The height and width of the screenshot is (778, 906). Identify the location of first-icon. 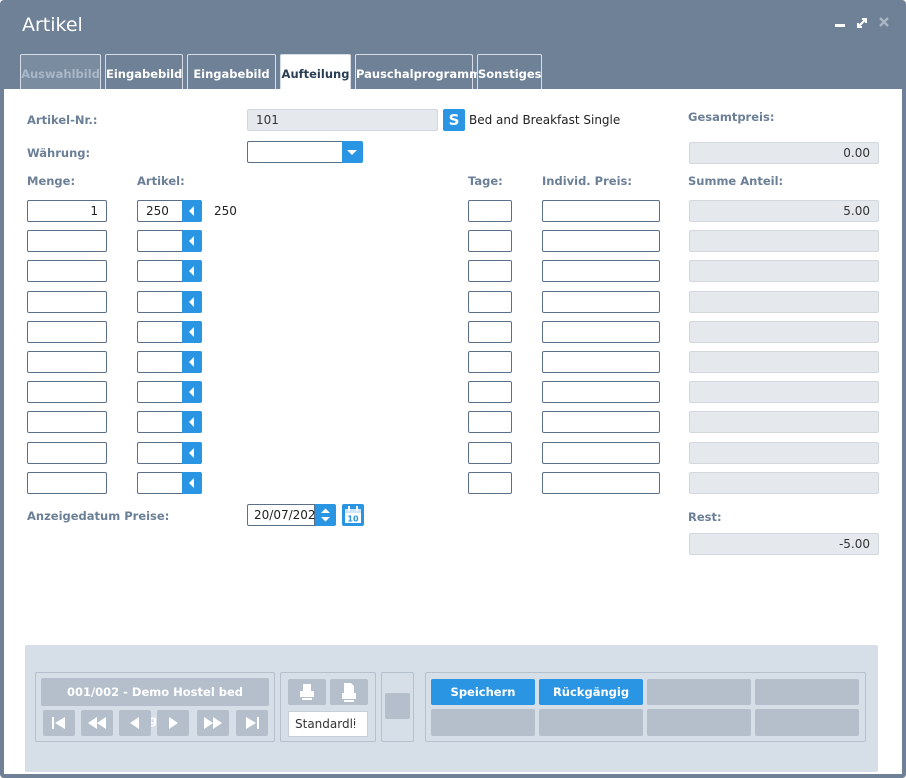
(59, 723).